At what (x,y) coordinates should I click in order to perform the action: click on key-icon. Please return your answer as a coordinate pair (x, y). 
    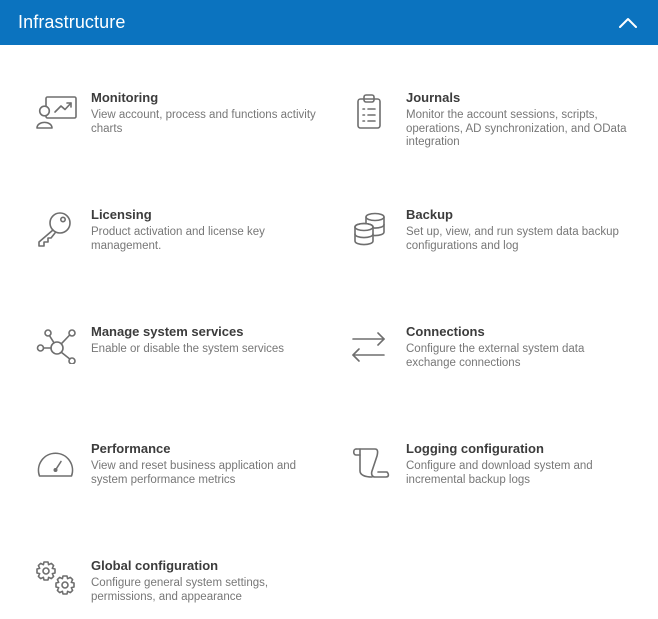
    Looking at the image, I should click on (58, 227).